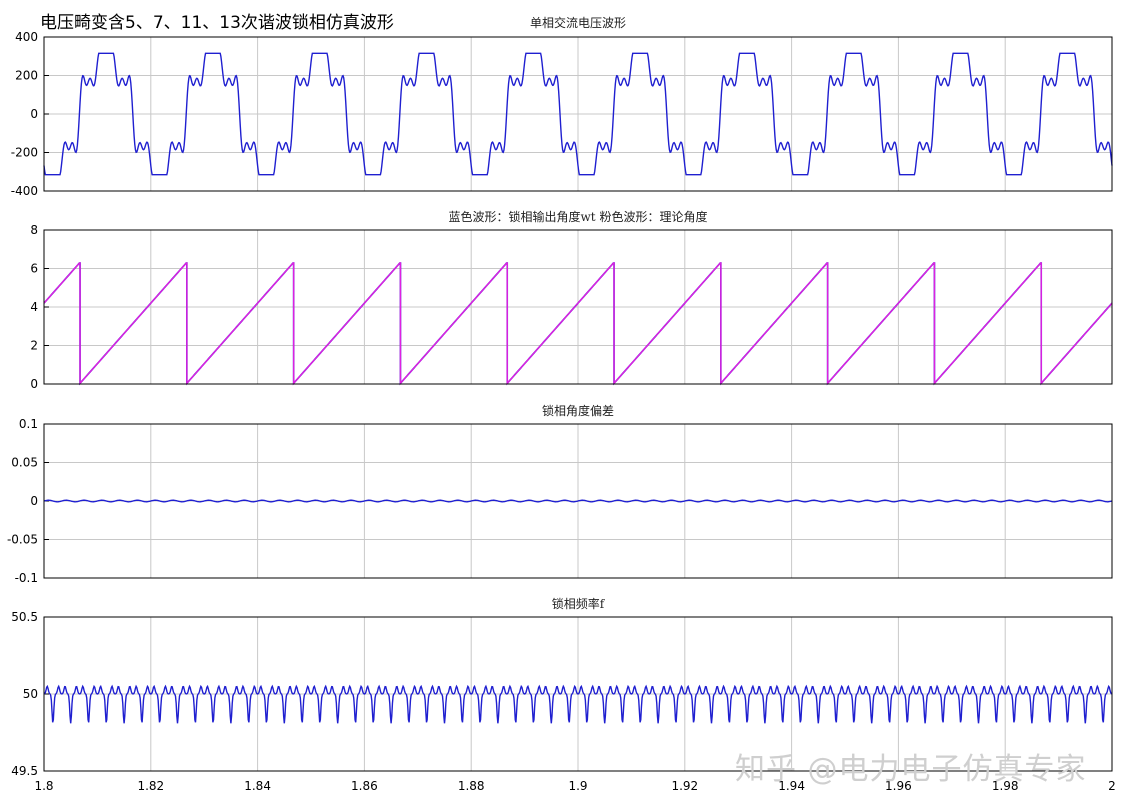 This screenshot has width=1141, height=808. Describe the element at coordinates (34, 269) in the screenshot. I see `y-tick-label: 6` at that location.